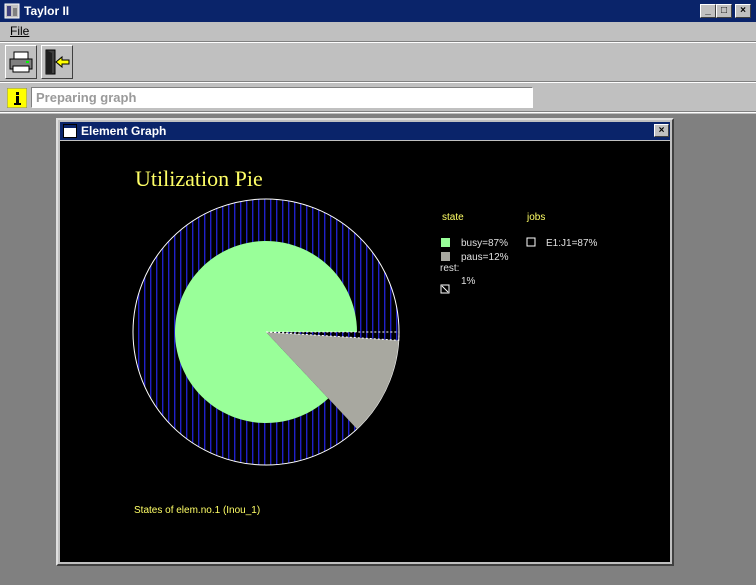  Describe the element at coordinates (743, 11) in the screenshot. I see `close-button: ×` at that location.